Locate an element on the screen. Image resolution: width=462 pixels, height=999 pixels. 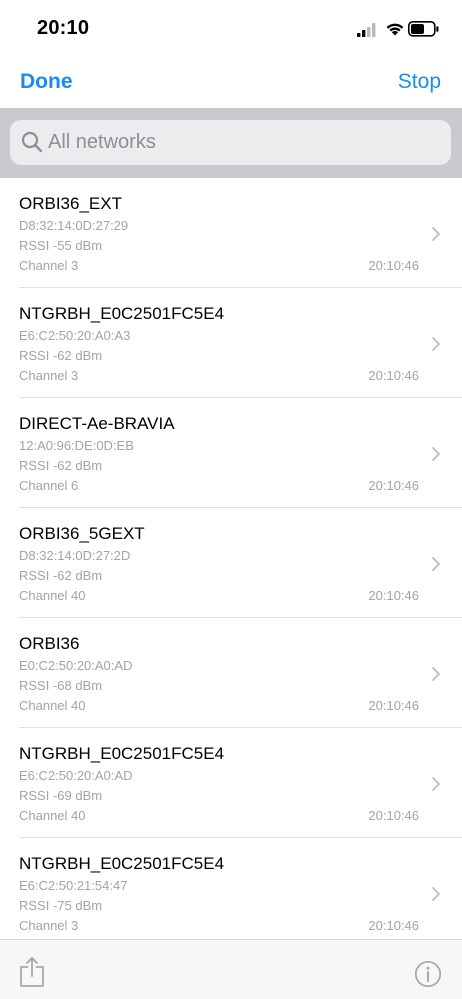
network-mac: E6:C2:50:20:A0:A3 is located at coordinates (75, 335).